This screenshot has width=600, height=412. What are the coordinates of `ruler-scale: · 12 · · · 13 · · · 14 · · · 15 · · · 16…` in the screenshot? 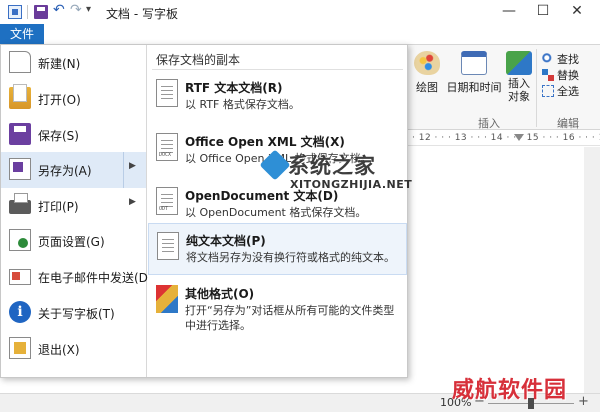 It's located at (506, 138).